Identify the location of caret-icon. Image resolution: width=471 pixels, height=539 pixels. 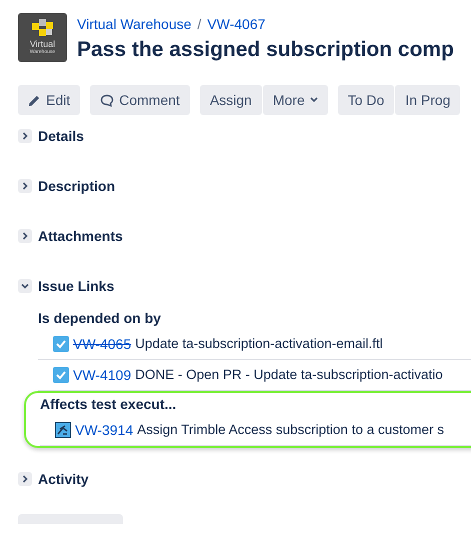
(314, 100).